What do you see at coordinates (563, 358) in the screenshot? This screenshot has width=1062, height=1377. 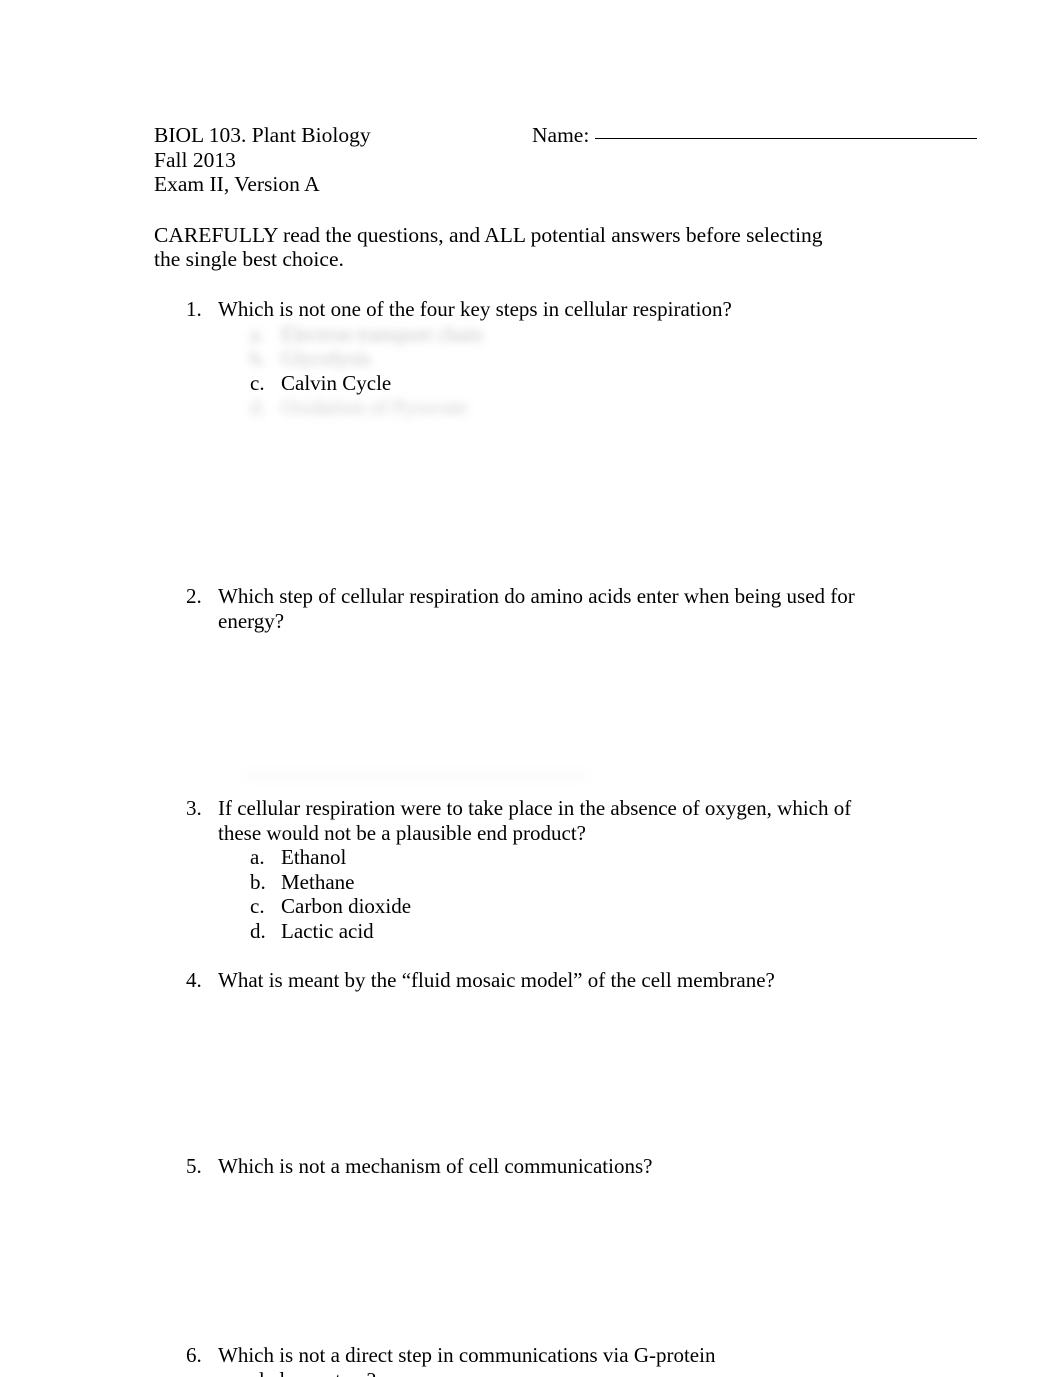 I see `option-1b: b. Glycolysis` at bounding box center [563, 358].